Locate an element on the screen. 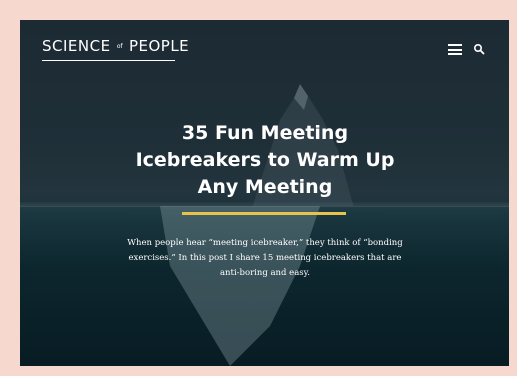 Image resolution: width=517 pixels, height=376 pixels. logo-text-science: SCIENCE is located at coordinates (76, 46).